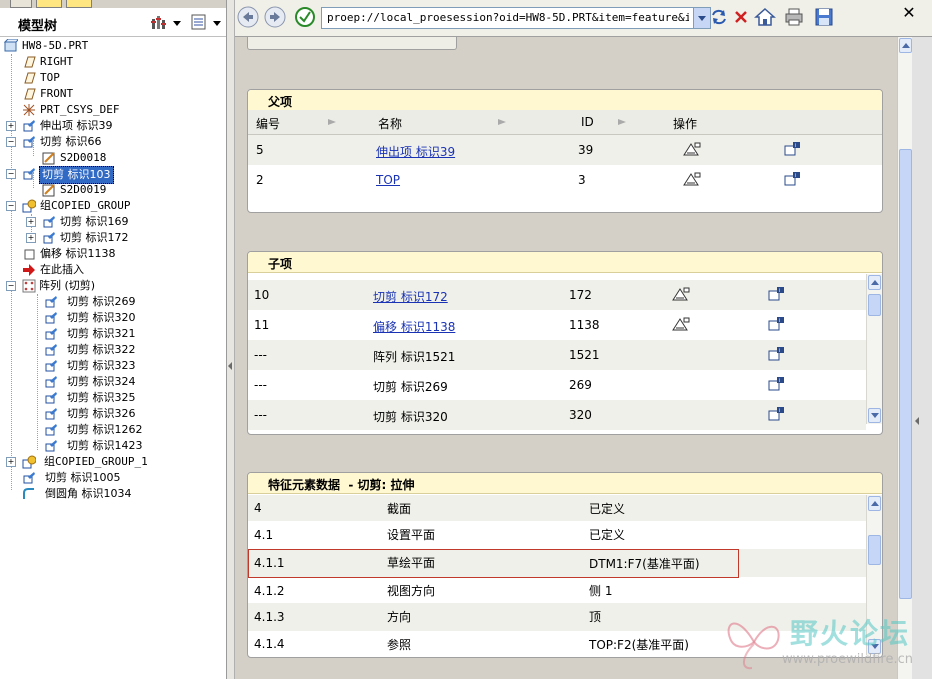  I want to click on tab-model-tree, so click(21, 4).